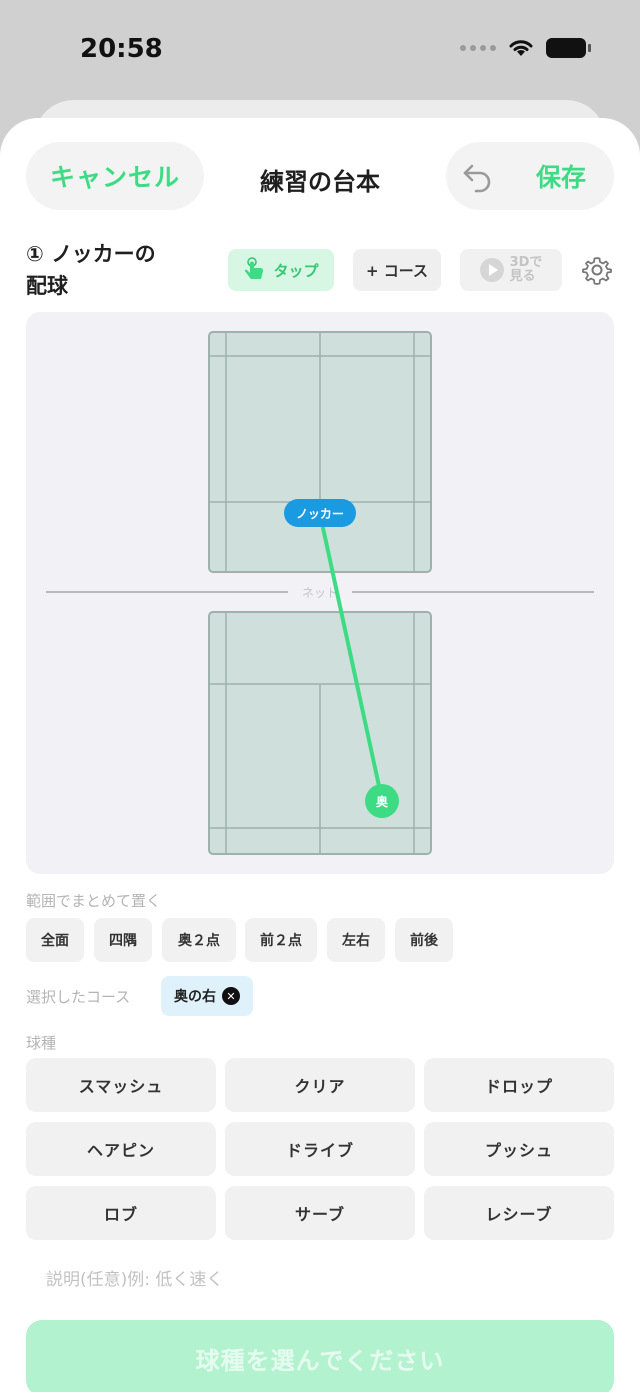 The height and width of the screenshot is (1392, 640). Describe the element at coordinates (281, 940) in the screenshot. I see `range-option-front-two: 前２点` at that location.